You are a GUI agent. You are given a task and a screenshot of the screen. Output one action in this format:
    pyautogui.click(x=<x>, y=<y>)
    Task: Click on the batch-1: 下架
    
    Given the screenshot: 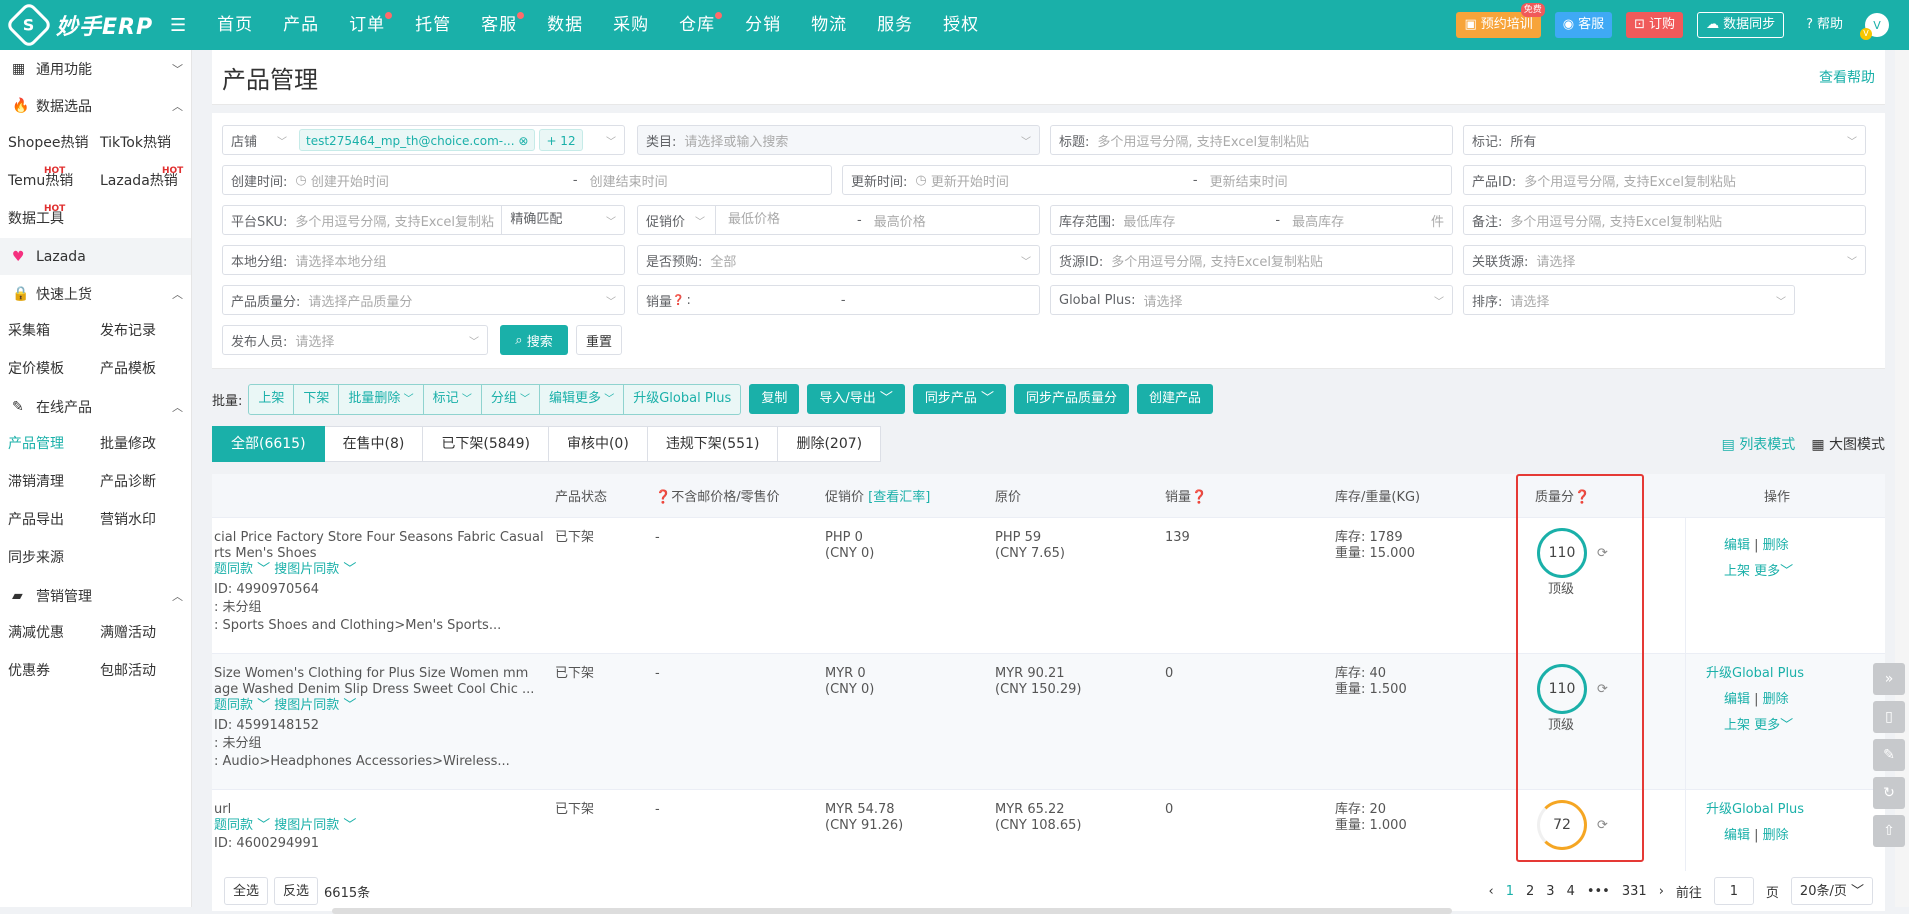 What is the action you would take?
    pyautogui.click(x=317, y=399)
    